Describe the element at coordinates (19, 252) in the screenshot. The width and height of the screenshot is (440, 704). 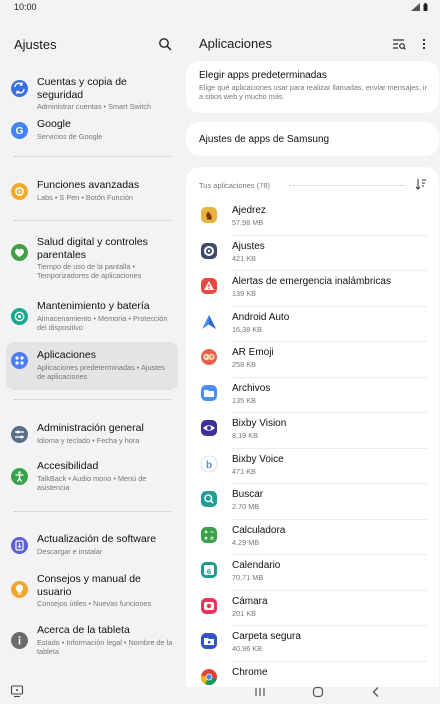
I see `wellbeing-icon` at that location.